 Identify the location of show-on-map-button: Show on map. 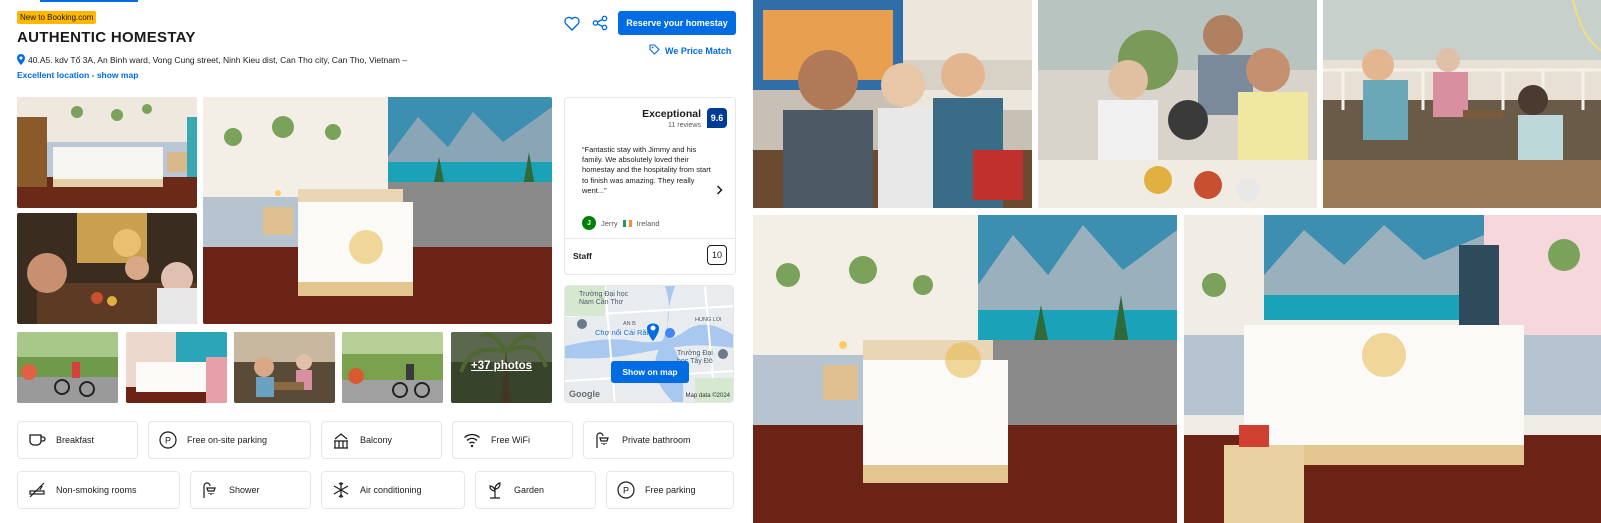
(650, 372).